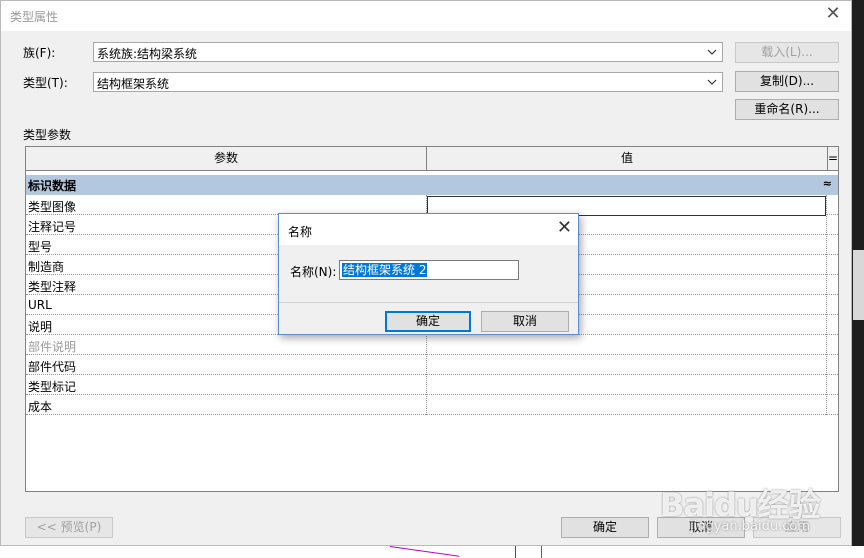  What do you see at coordinates (827, 183) in the screenshot?
I see `collapse-icon: ≈` at bounding box center [827, 183].